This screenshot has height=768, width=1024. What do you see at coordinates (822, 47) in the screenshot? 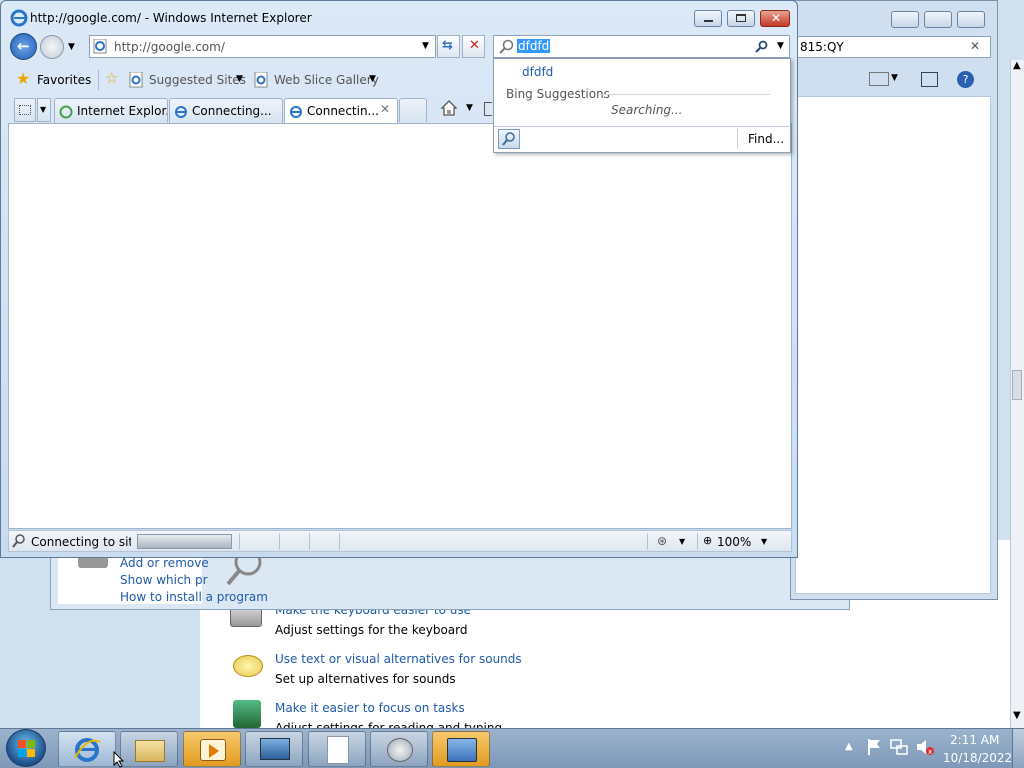
I see `bg-address-text: 815:QY` at bounding box center [822, 47].